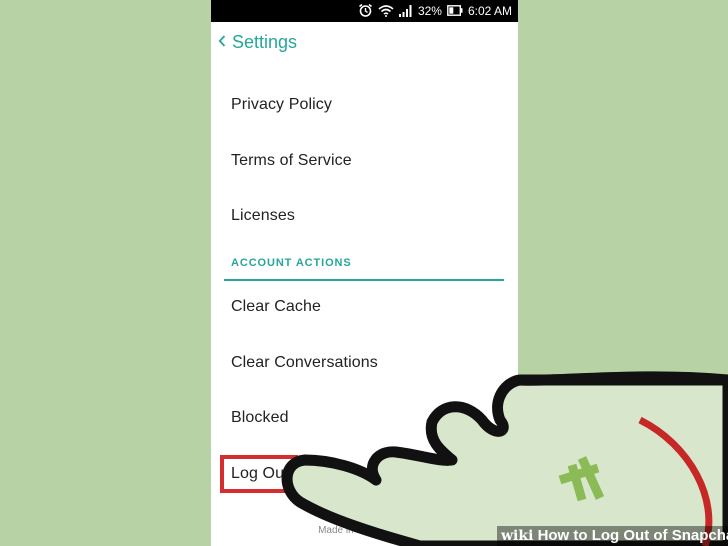 The height and width of the screenshot is (546, 728). Describe the element at coordinates (429, 10) in the screenshot. I see `battery-percent: 32%` at that location.